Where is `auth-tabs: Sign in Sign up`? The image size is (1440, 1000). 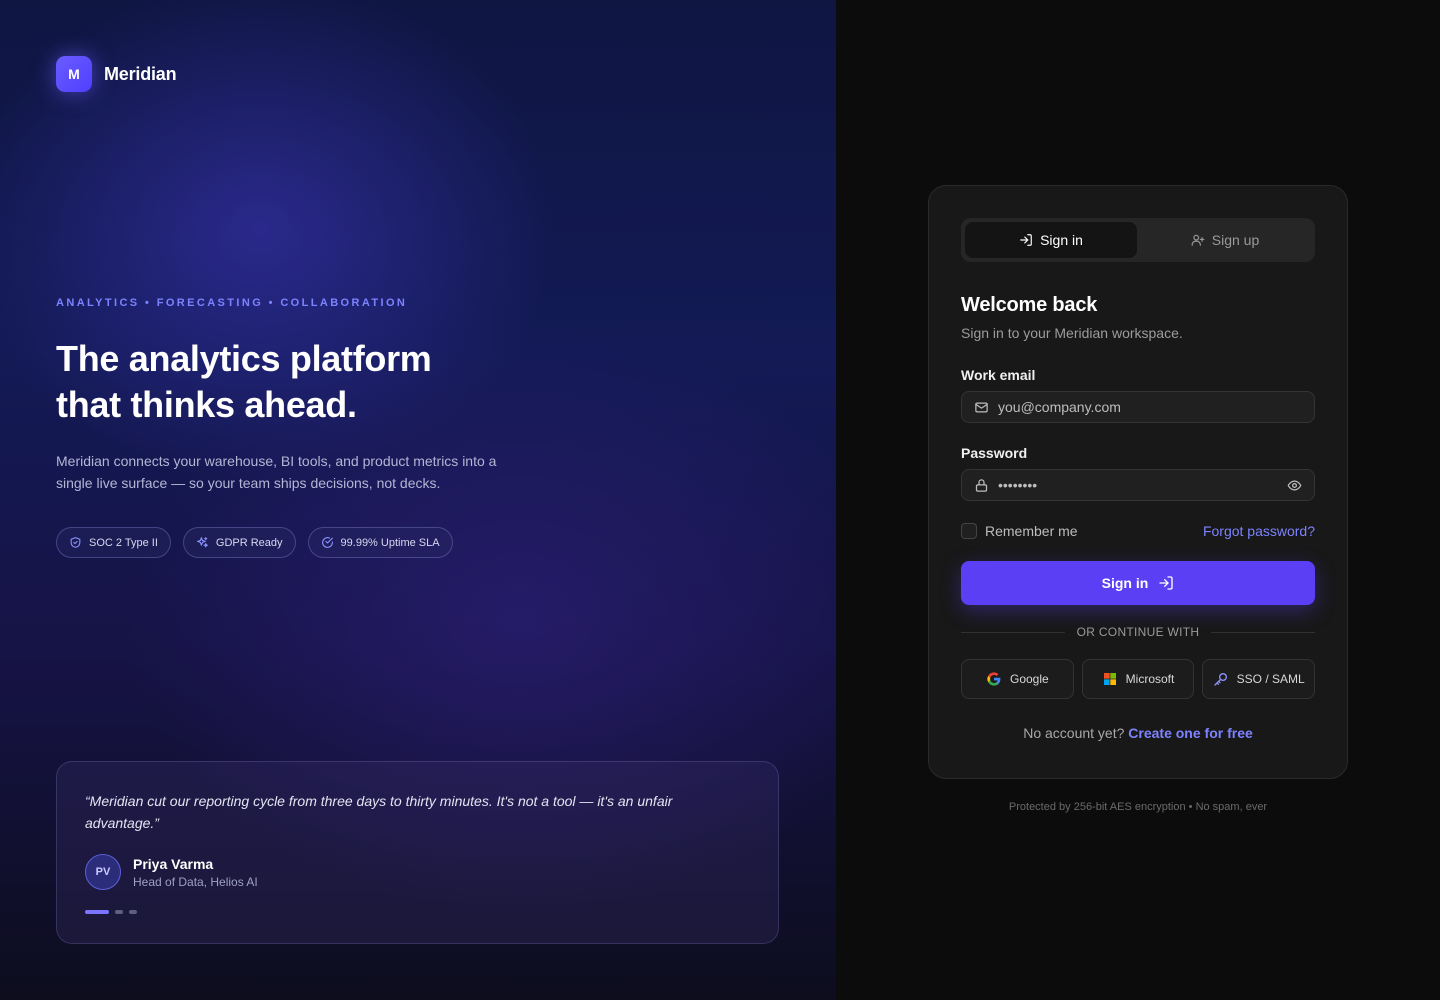 auth-tabs: Sign in Sign up is located at coordinates (1138, 240).